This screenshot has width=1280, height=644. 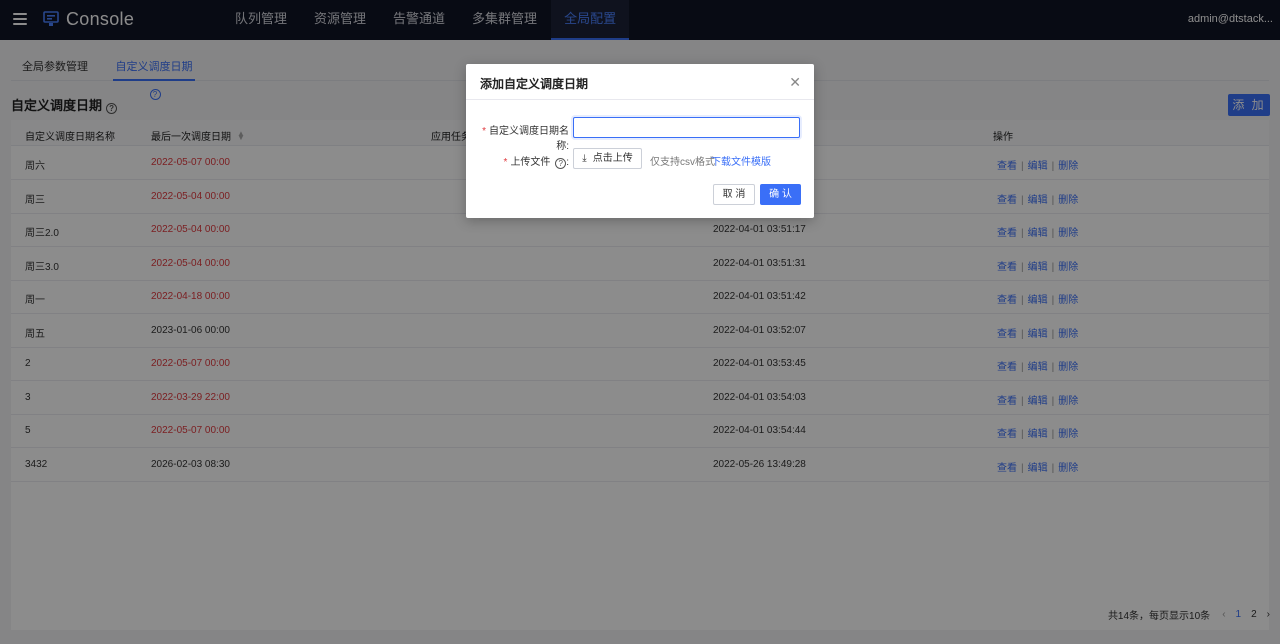 I want to click on date-name-input, so click(x=686, y=127).